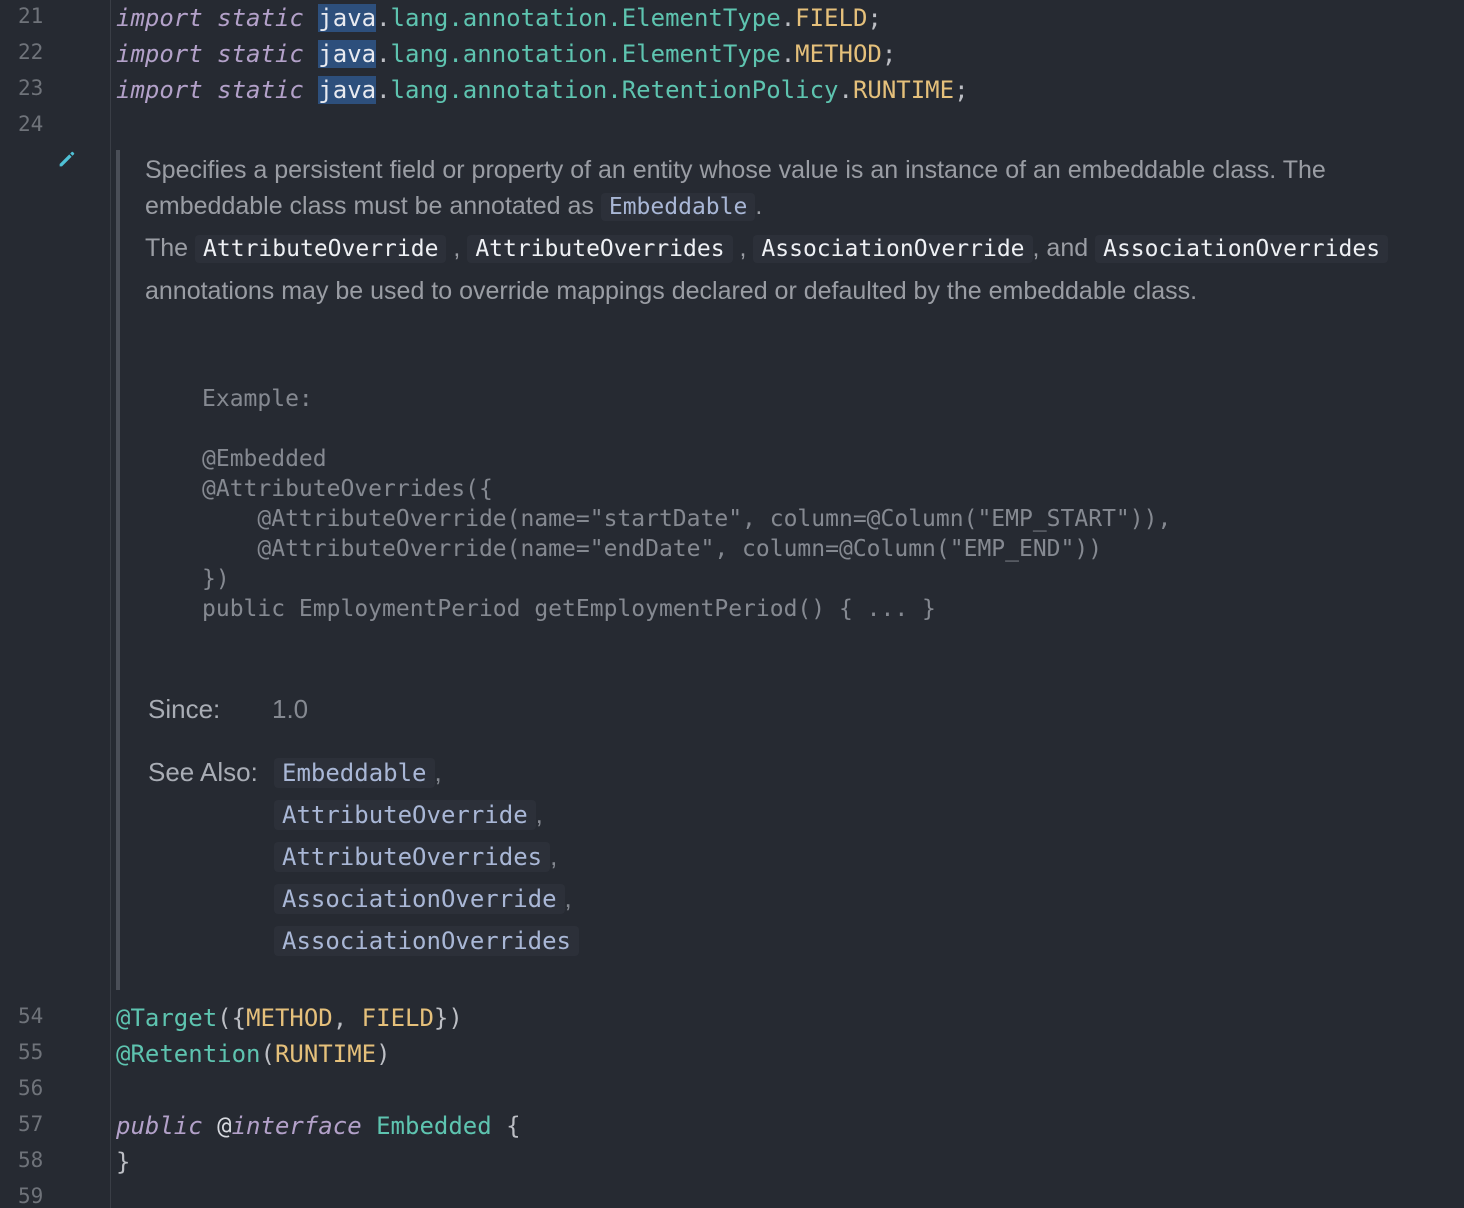 Image resolution: width=1464 pixels, height=1208 pixels. What do you see at coordinates (159, 1126) in the screenshot?
I see `keyword: public` at bounding box center [159, 1126].